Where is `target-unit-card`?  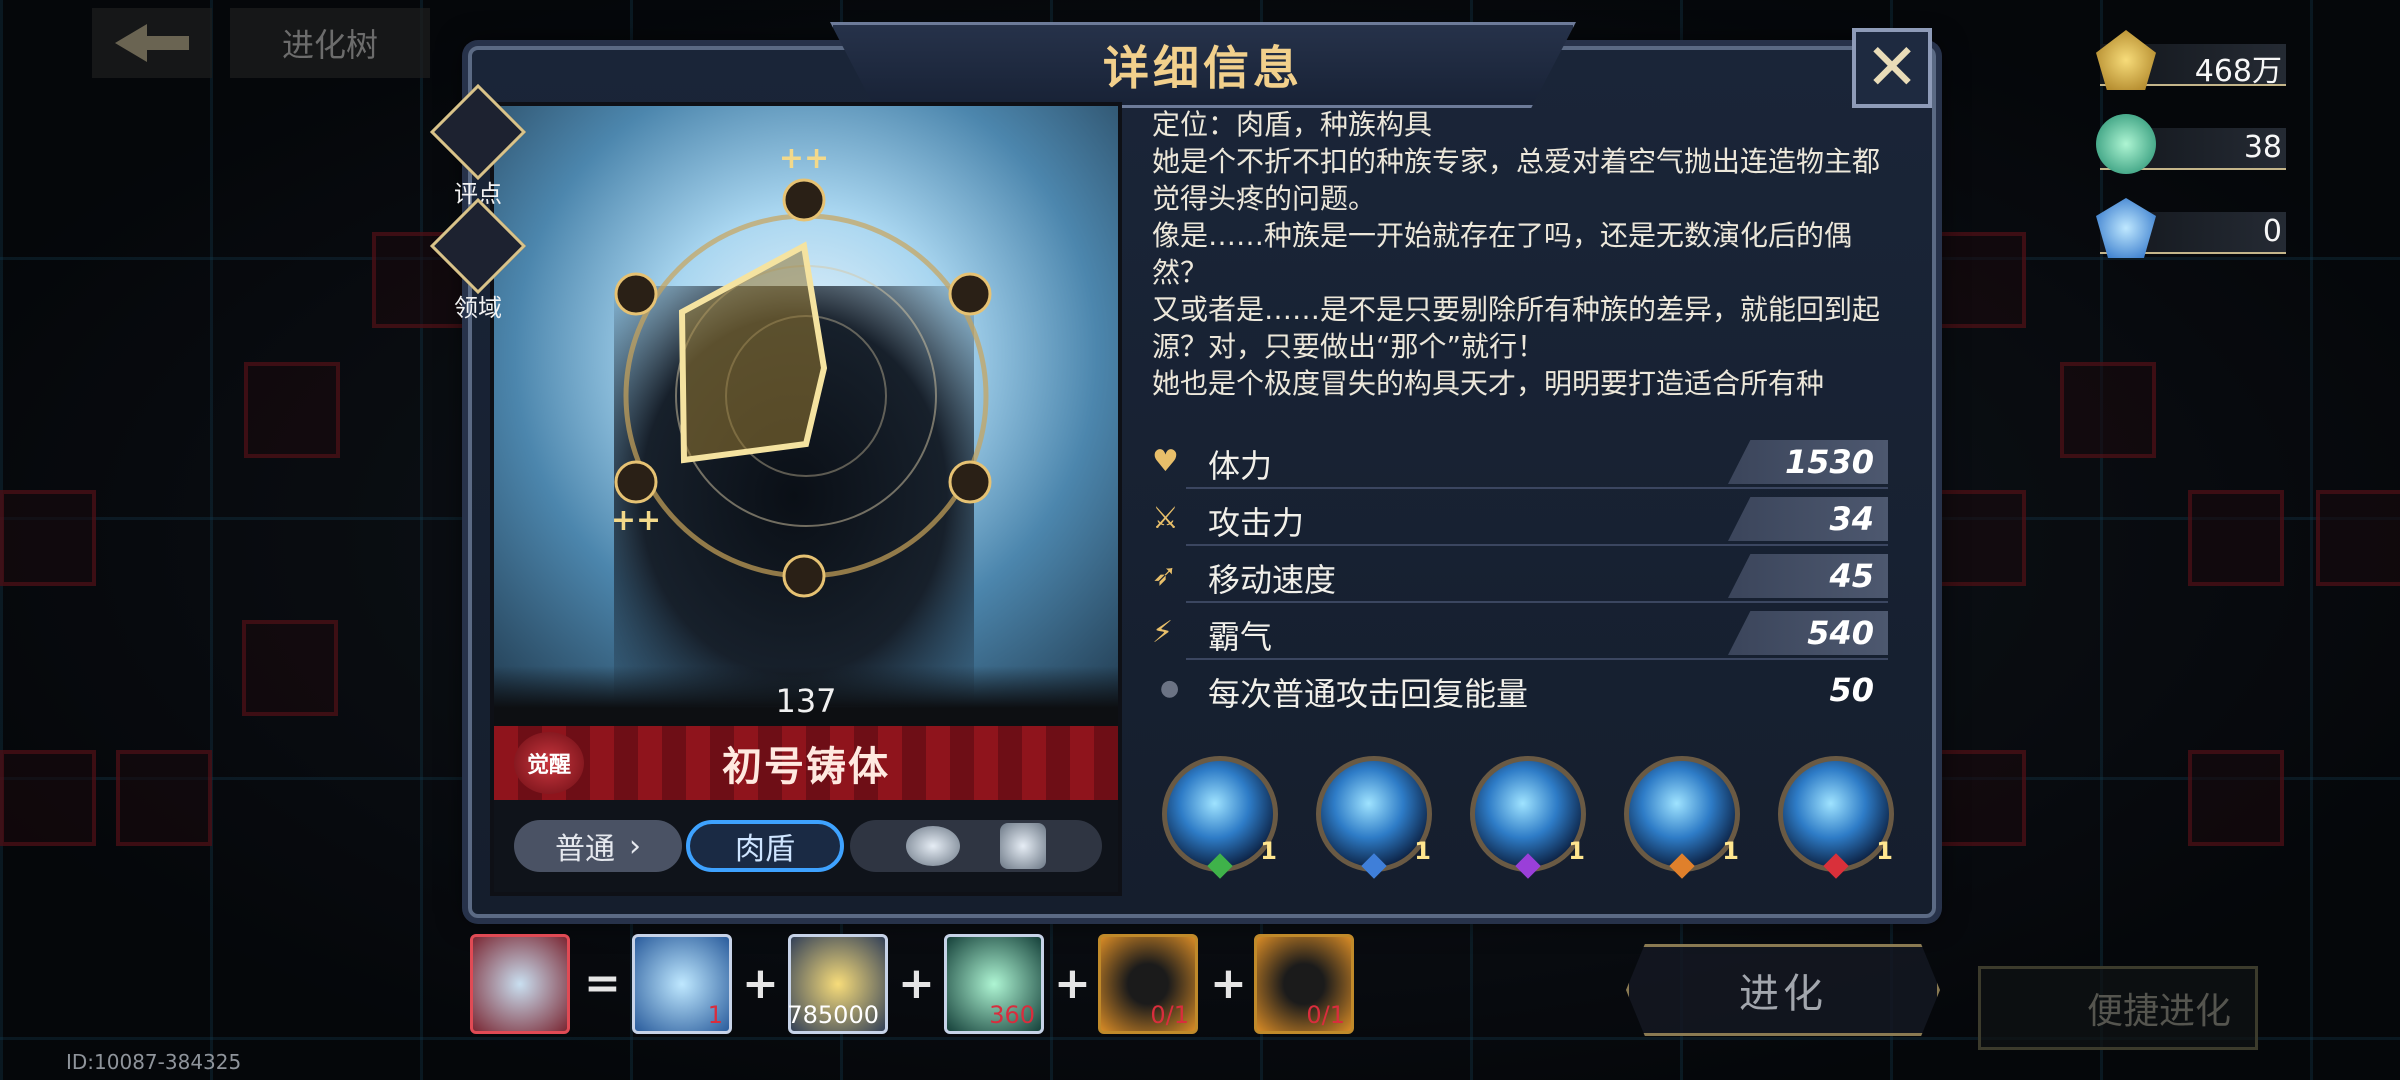
target-unit-card is located at coordinates (520, 984).